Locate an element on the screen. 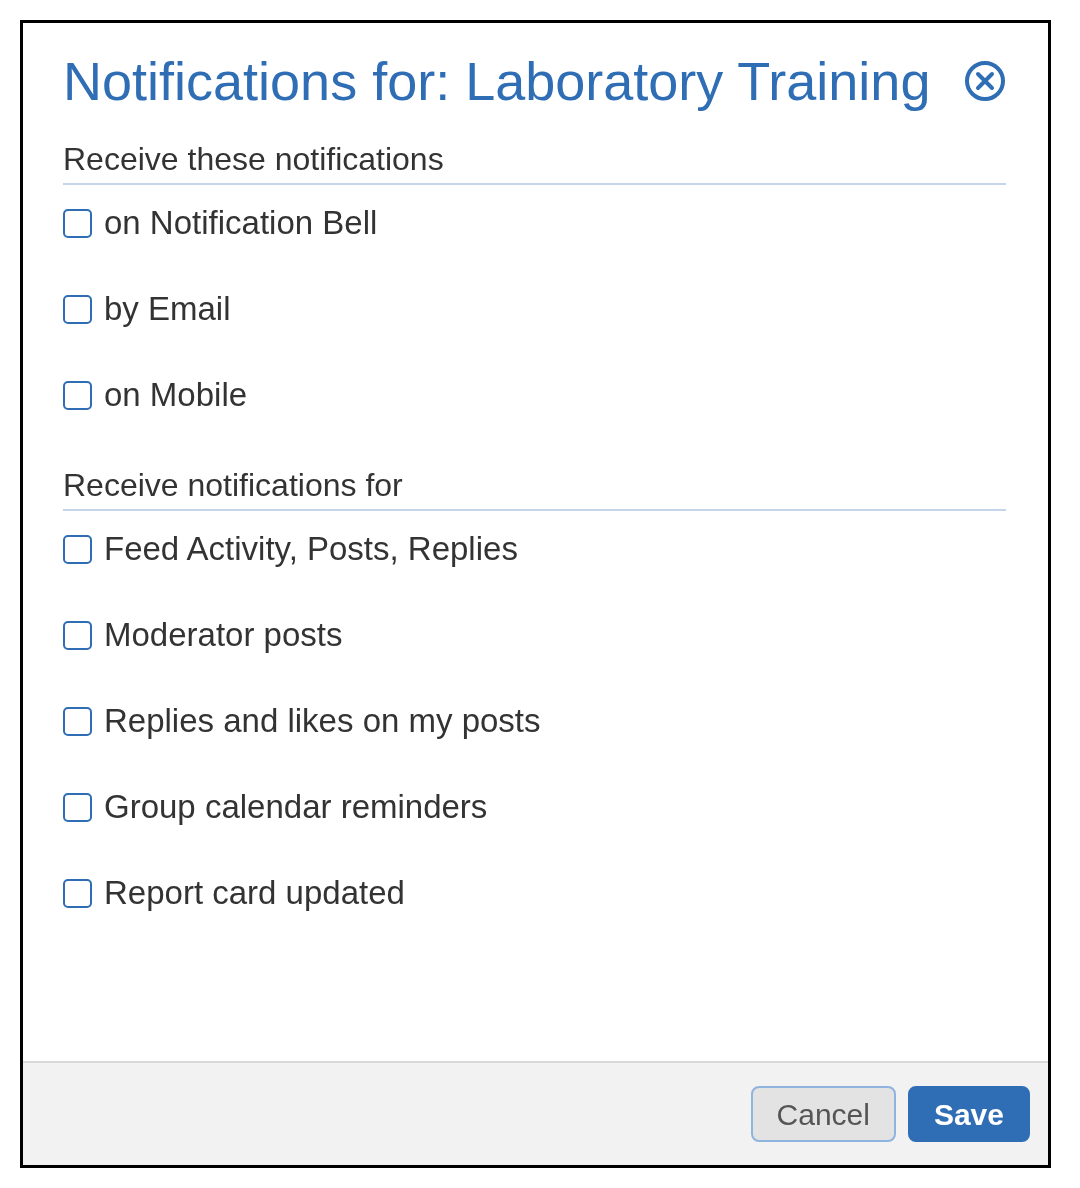 Image resolution: width=1080 pixels, height=1188 pixels. option-label: Moderator posts is located at coordinates (223, 635).